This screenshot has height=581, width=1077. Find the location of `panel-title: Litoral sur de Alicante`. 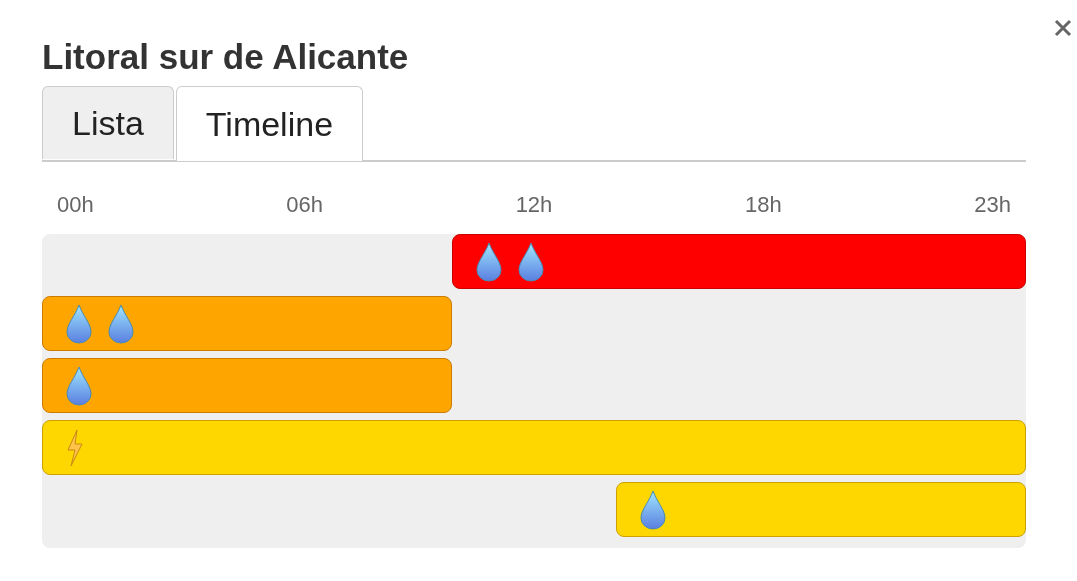

panel-title: Litoral sur de Alicante is located at coordinates (226, 57).